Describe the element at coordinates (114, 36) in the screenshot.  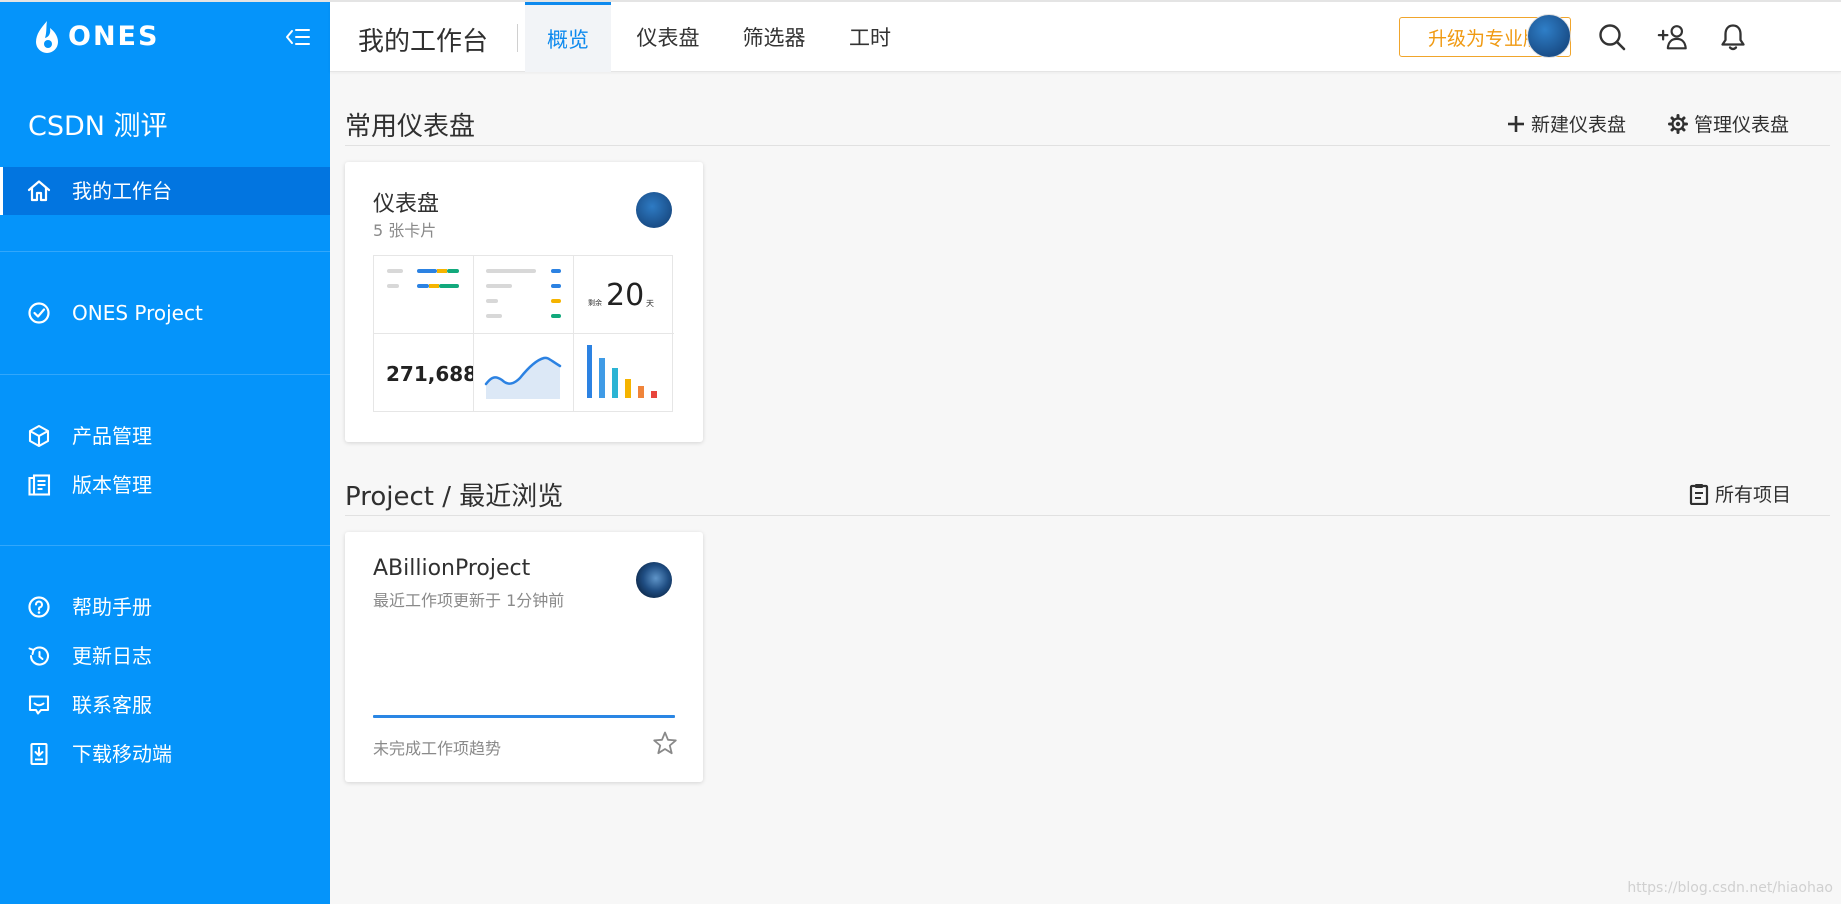
I see `logo-text: ONES` at that location.